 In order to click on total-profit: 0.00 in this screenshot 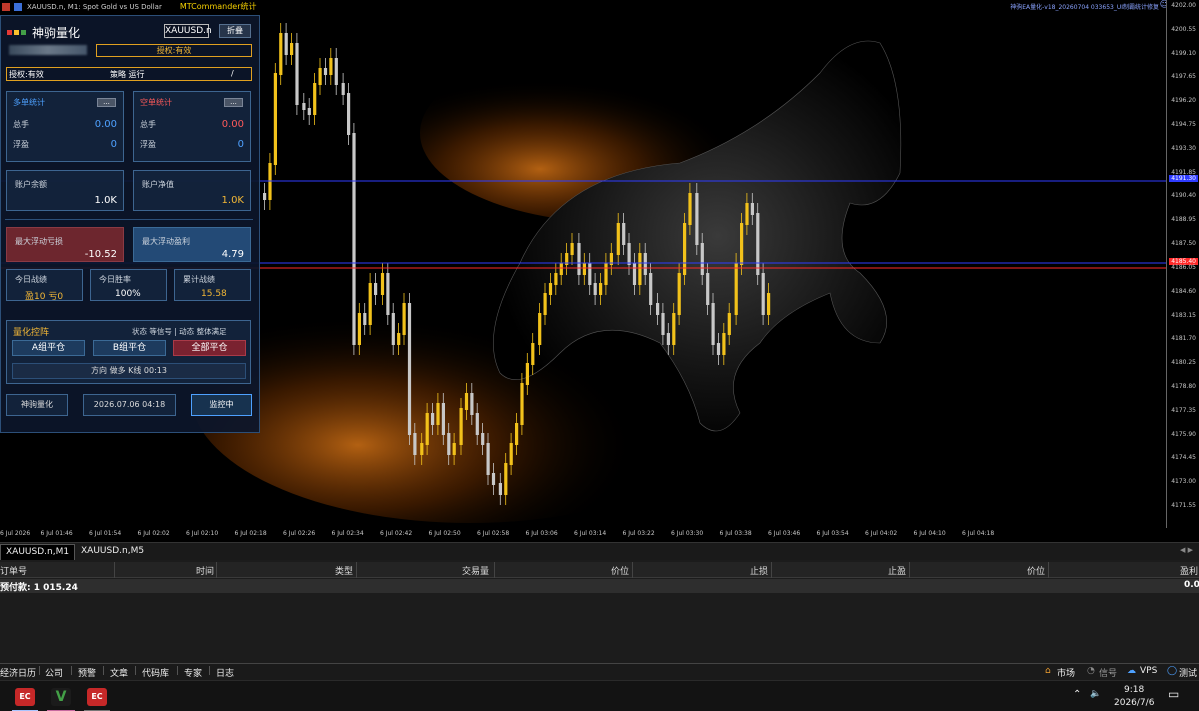, I will do `click(1191, 585)`.